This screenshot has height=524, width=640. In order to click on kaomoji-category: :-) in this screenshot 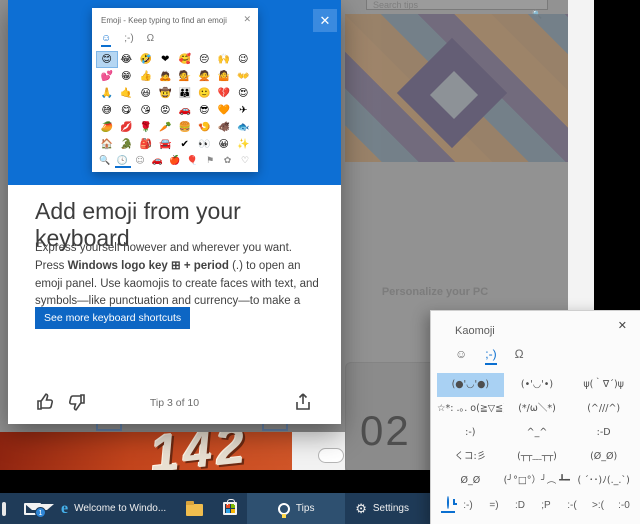, I will do `click(468, 505)`.